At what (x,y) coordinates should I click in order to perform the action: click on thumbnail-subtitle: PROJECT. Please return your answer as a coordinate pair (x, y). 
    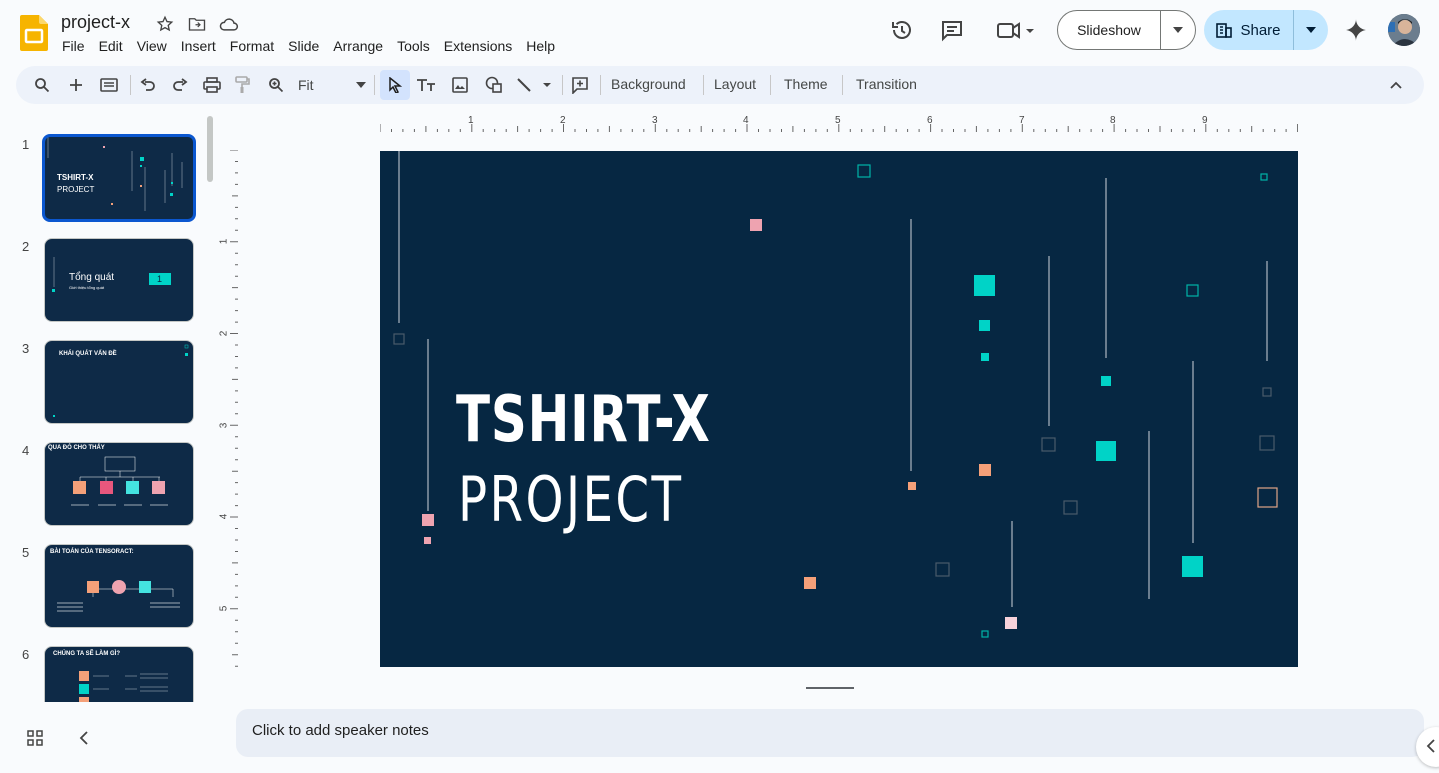
    Looking at the image, I should click on (76, 189).